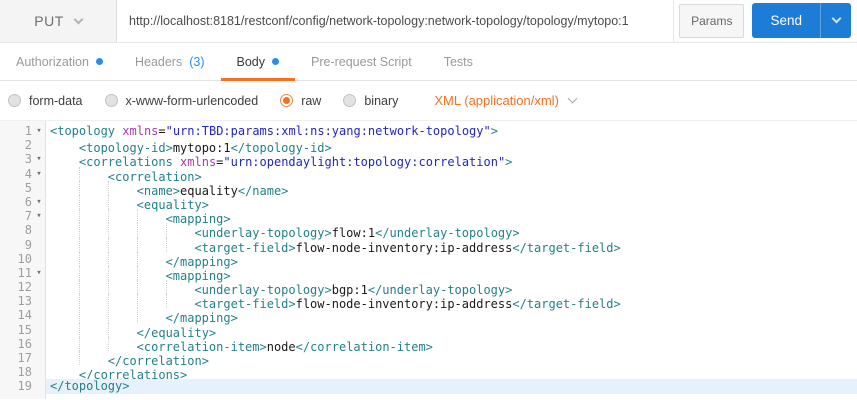  Describe the element at coordinates (99, 61) in the screenshot. I see `blue-dot-indicator` at that location.